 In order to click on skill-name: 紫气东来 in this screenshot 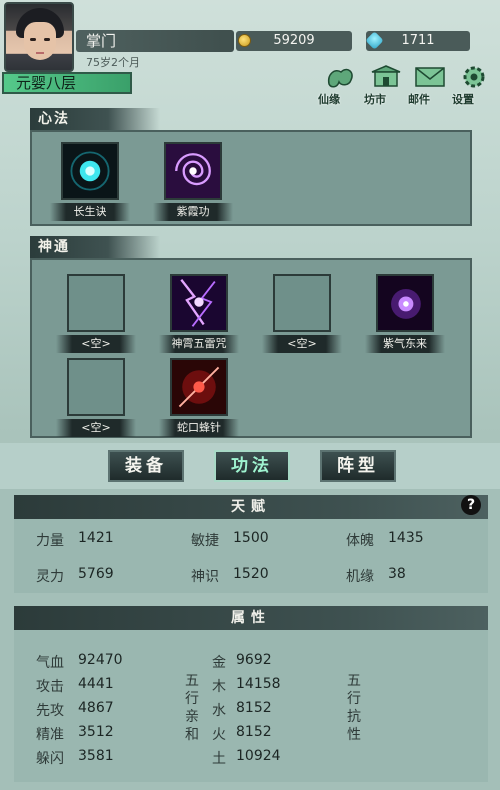, I will do `click(405, 344)`.